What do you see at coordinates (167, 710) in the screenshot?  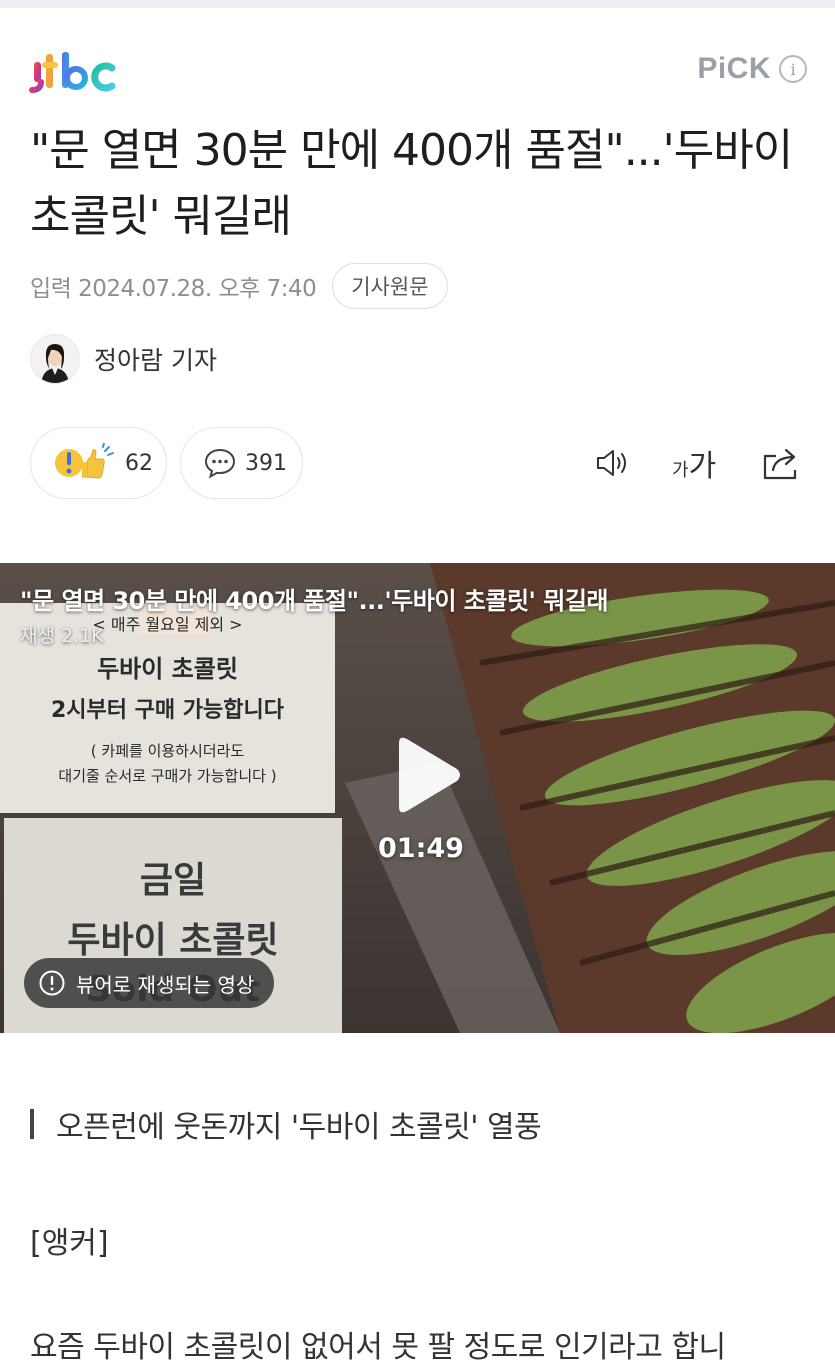 I see `sign-line2: 2시부터 구매 가능합니다` at bounding box center [167, 710].